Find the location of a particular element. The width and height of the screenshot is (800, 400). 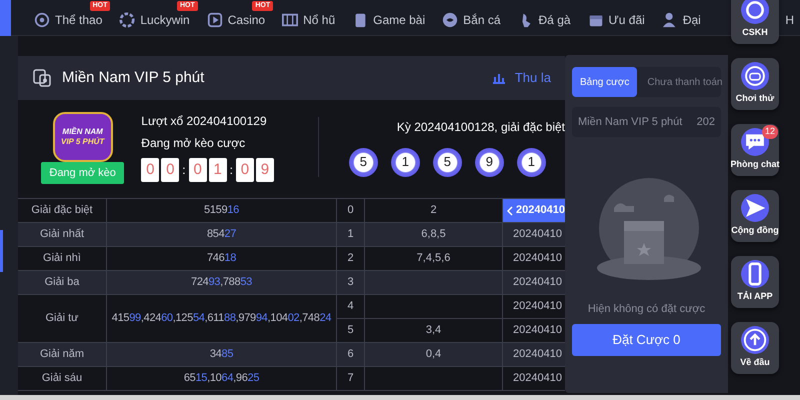

nav-item: Ưu đãi is located at coordinates (616, 19).